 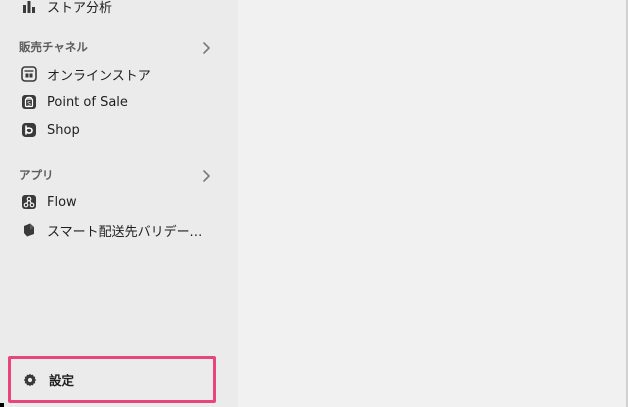 I want to click on sidebar-item-analytics: ストア分析, so click(x=116, y=9).